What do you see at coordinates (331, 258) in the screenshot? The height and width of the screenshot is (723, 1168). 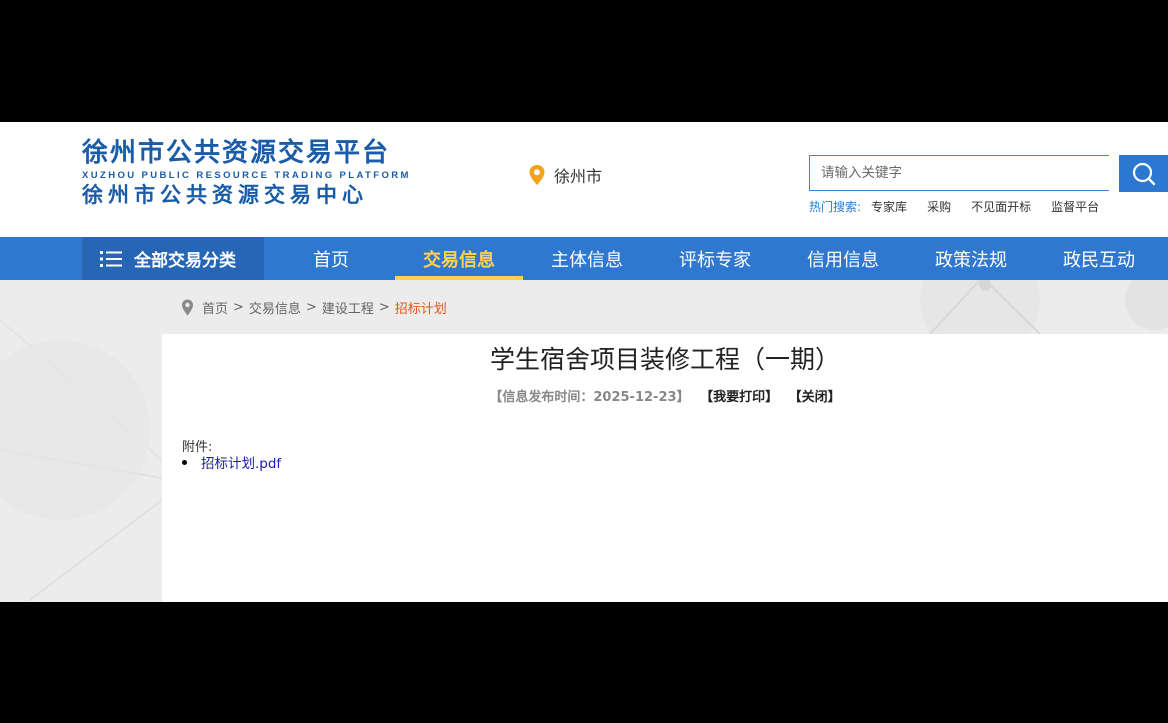 I see `nav-item-home: 首页` at bounding box center [331, 258].